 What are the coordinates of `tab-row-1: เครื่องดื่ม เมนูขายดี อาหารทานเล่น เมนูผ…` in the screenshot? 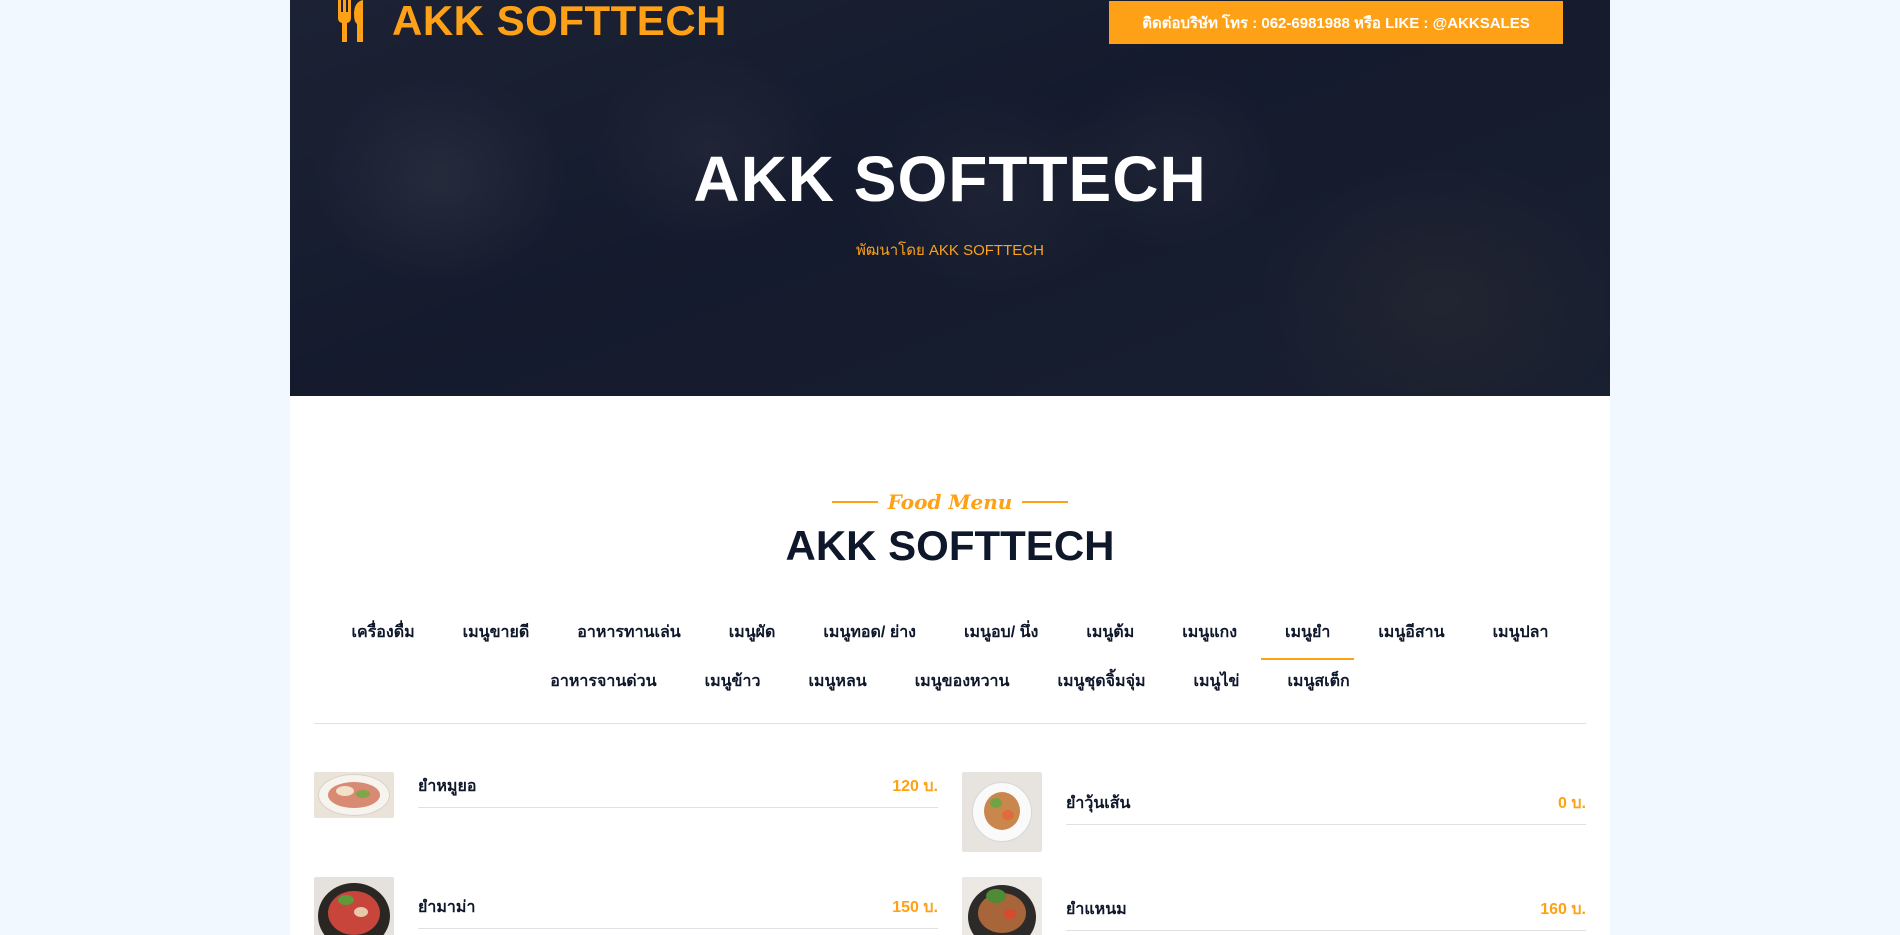 It's located at (950, 638).